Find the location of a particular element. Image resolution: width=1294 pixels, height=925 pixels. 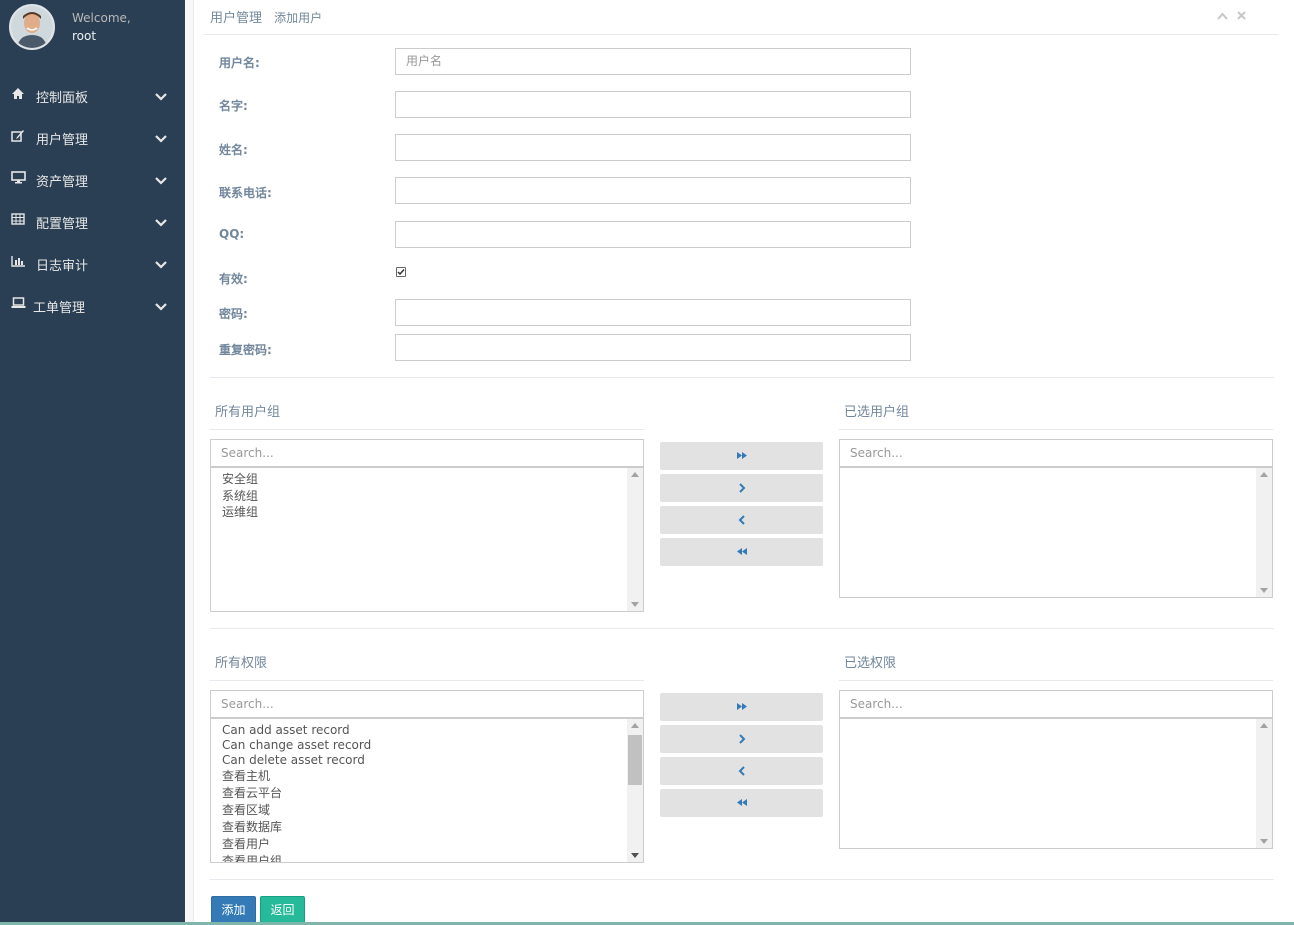

back-button: 返回 is located at coordinates (282, 909).